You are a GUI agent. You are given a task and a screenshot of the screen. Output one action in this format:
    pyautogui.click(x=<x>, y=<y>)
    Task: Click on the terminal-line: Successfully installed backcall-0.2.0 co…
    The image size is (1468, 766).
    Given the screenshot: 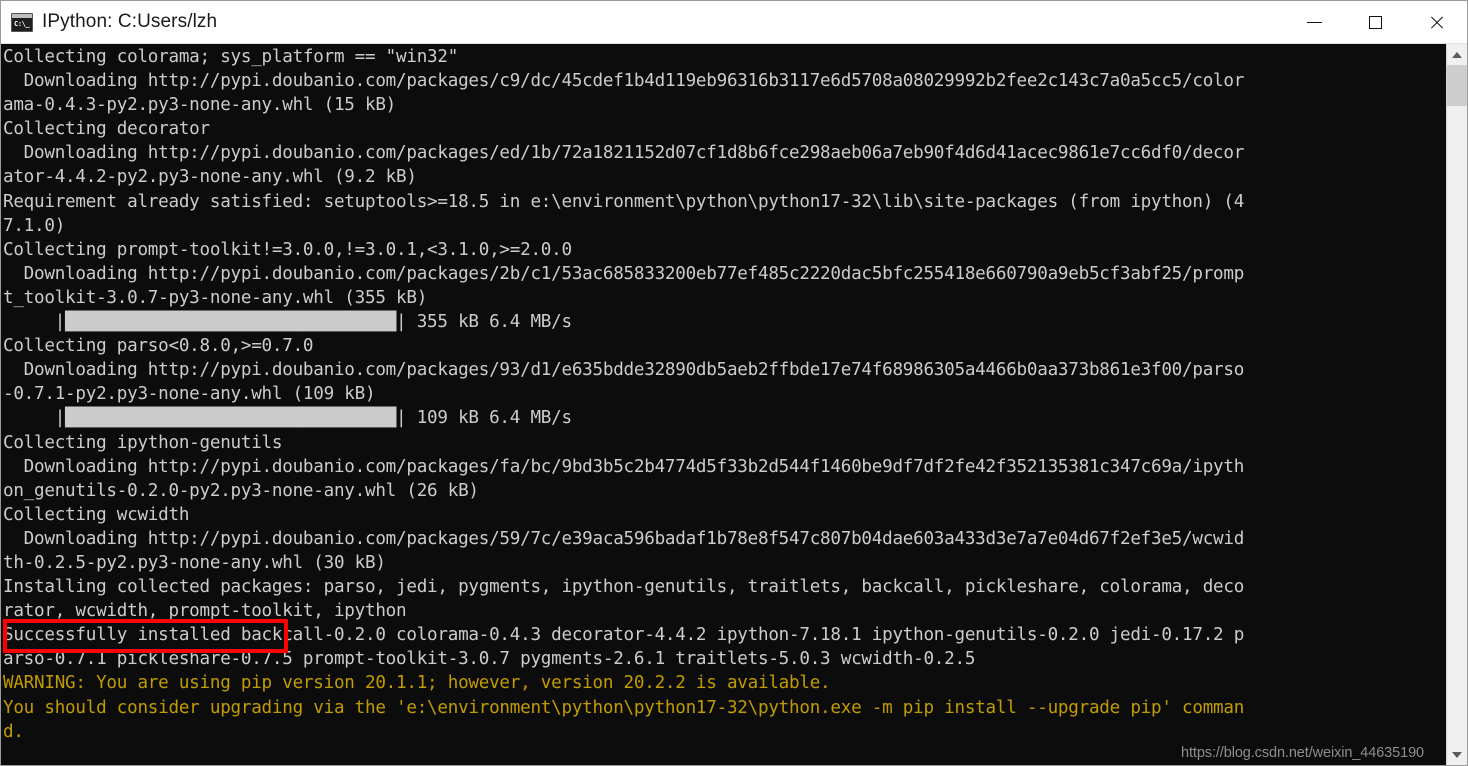 What is the action you would take?
    pyautogui.click(x=624, y=635)
    